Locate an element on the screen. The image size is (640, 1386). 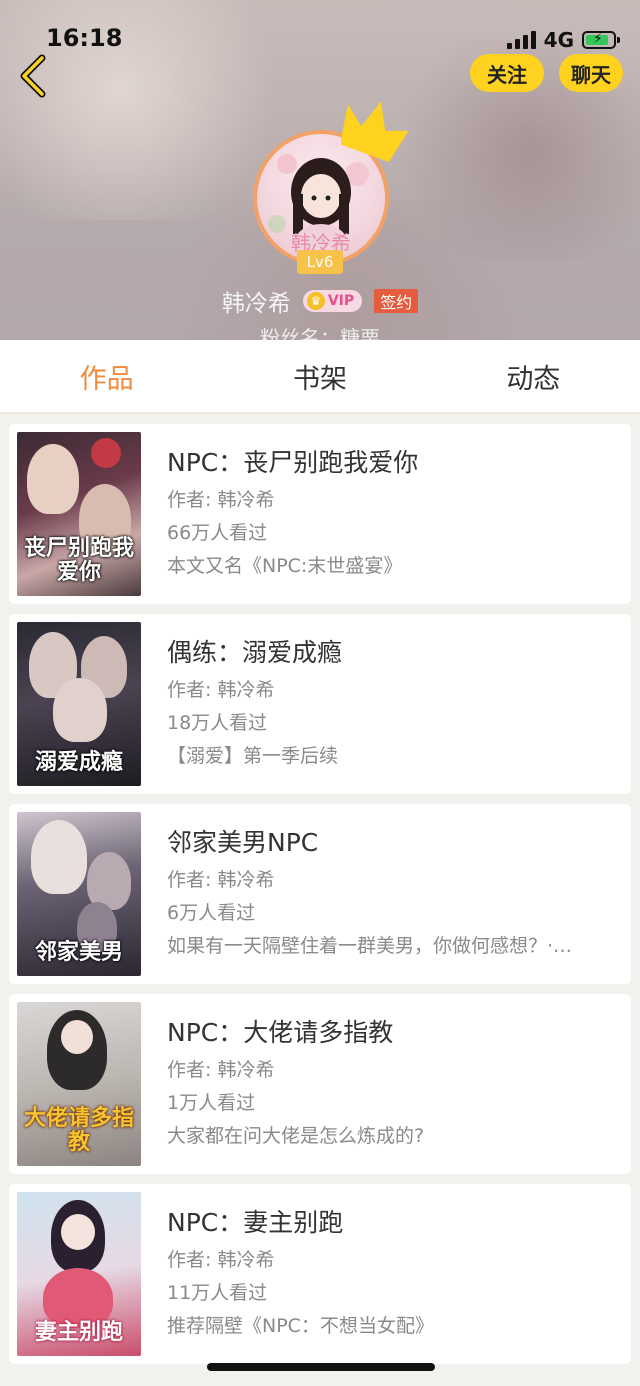
book-cover-title: 溺爱成瘾 is located at coordinates (78, 762).